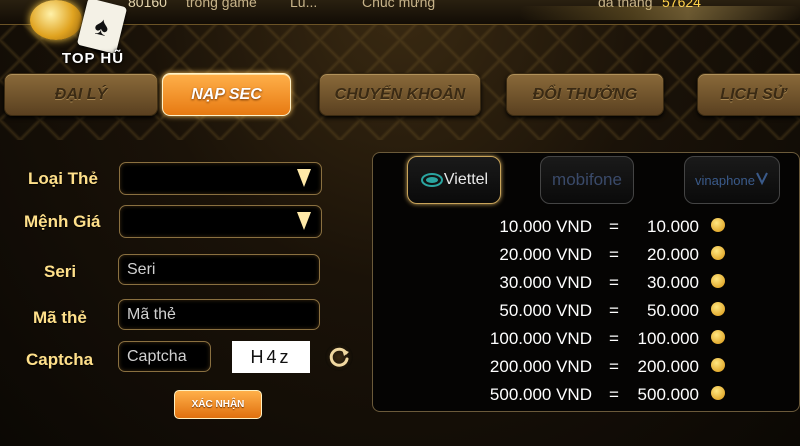 The image size is (800, 446). Describe the element at coordinates (56, 20) in the screenshot. I see `gold-coin-icon` at that location.